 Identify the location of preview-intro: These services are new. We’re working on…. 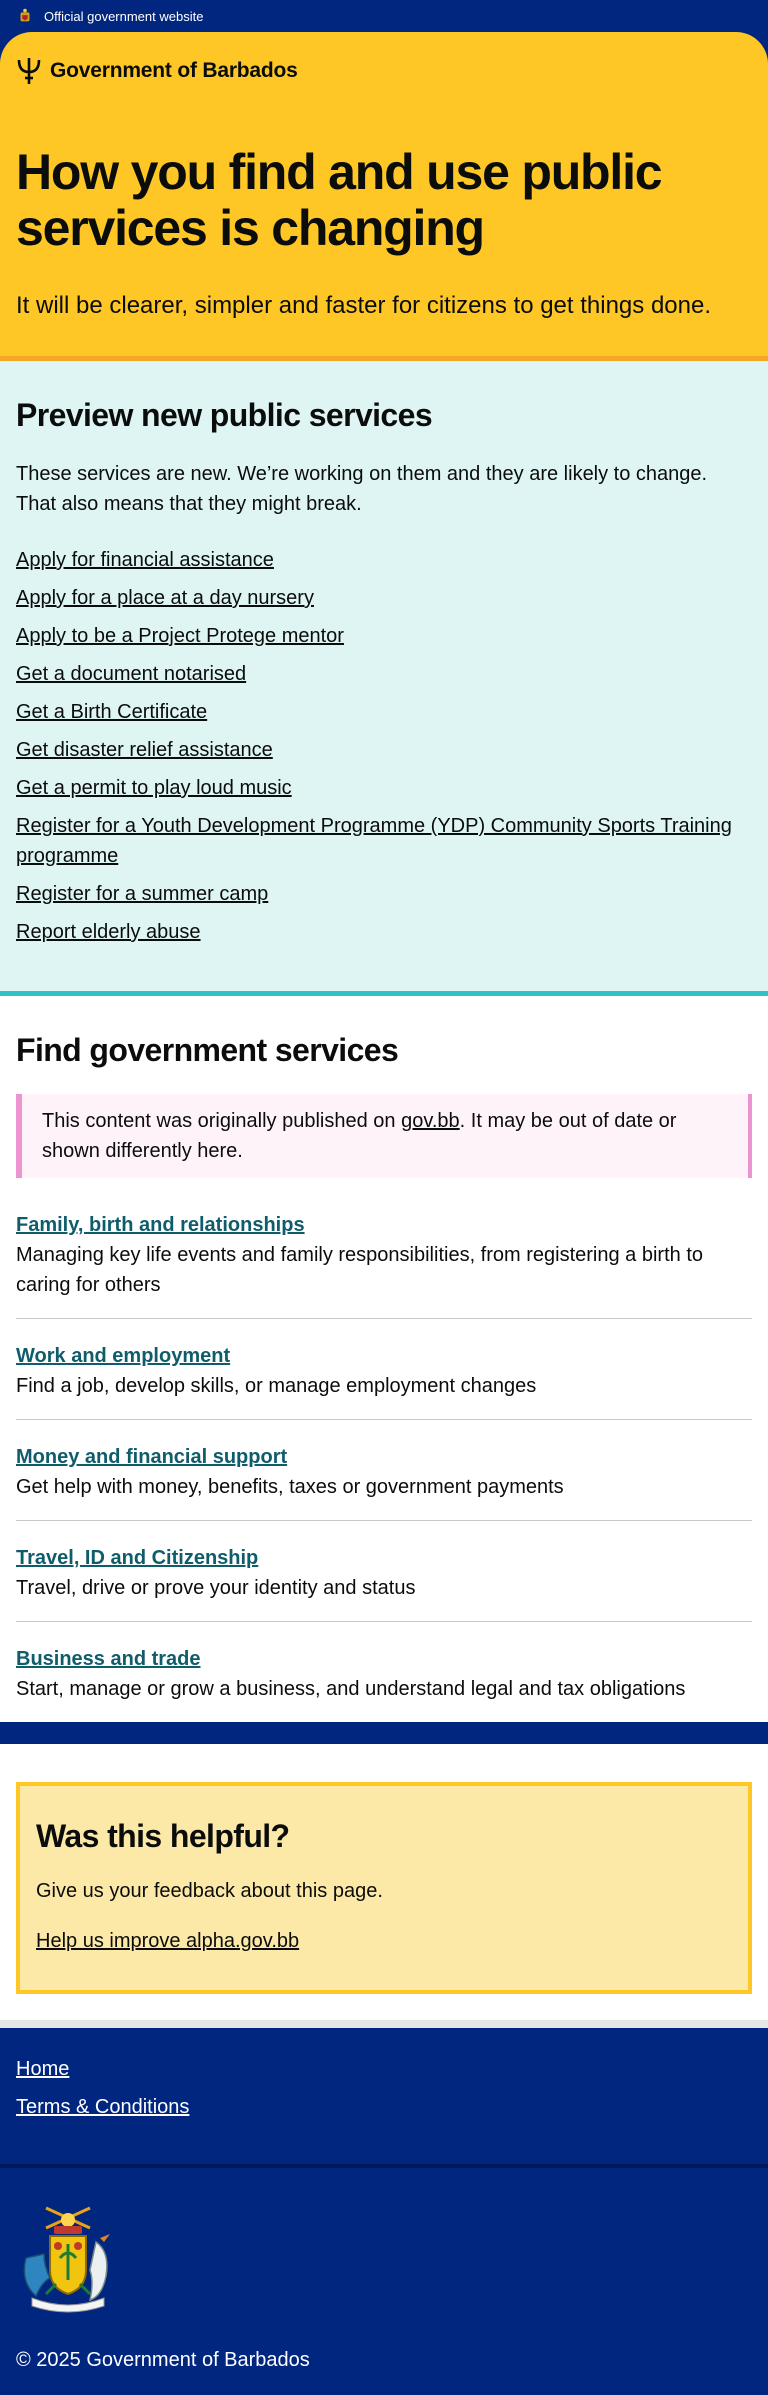
(362, 489).